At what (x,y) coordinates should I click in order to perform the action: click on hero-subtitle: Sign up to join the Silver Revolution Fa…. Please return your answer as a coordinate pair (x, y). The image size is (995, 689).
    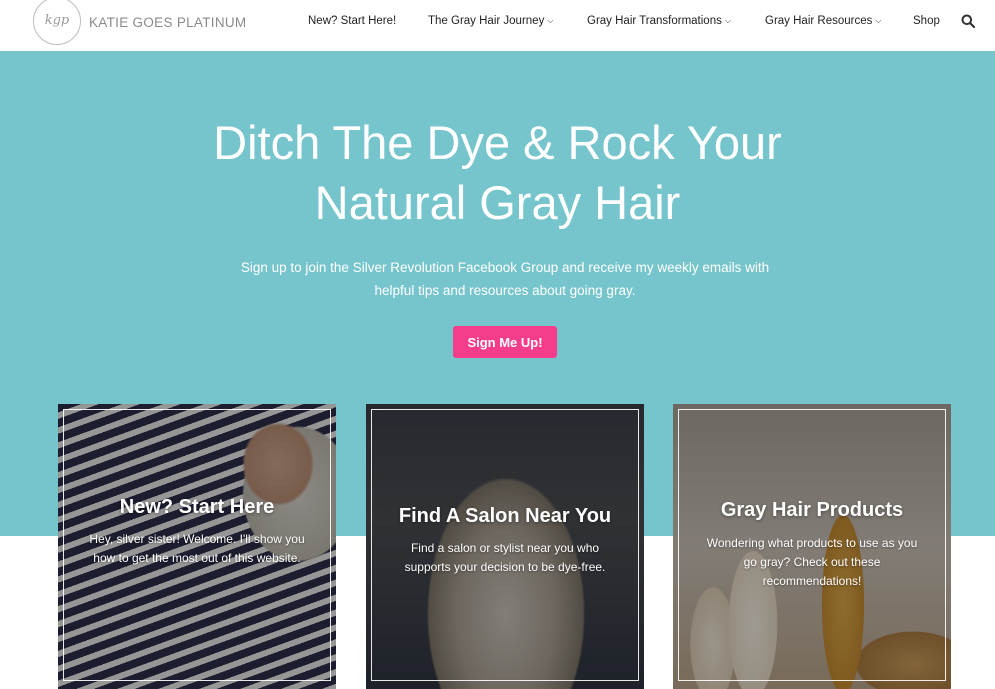
    Looking at the image, I should click on (505, 279).